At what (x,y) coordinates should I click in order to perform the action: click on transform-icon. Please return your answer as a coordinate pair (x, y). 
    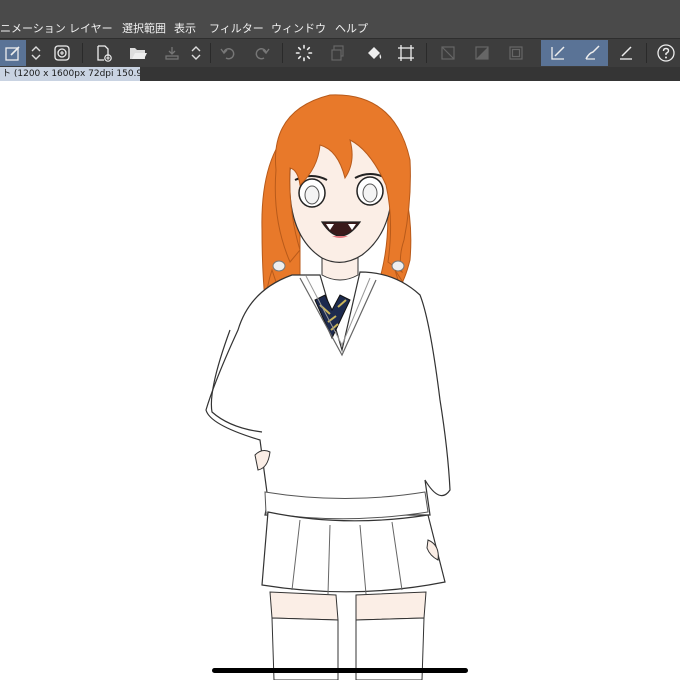
    Looking at the image, I should click on (406, 53).